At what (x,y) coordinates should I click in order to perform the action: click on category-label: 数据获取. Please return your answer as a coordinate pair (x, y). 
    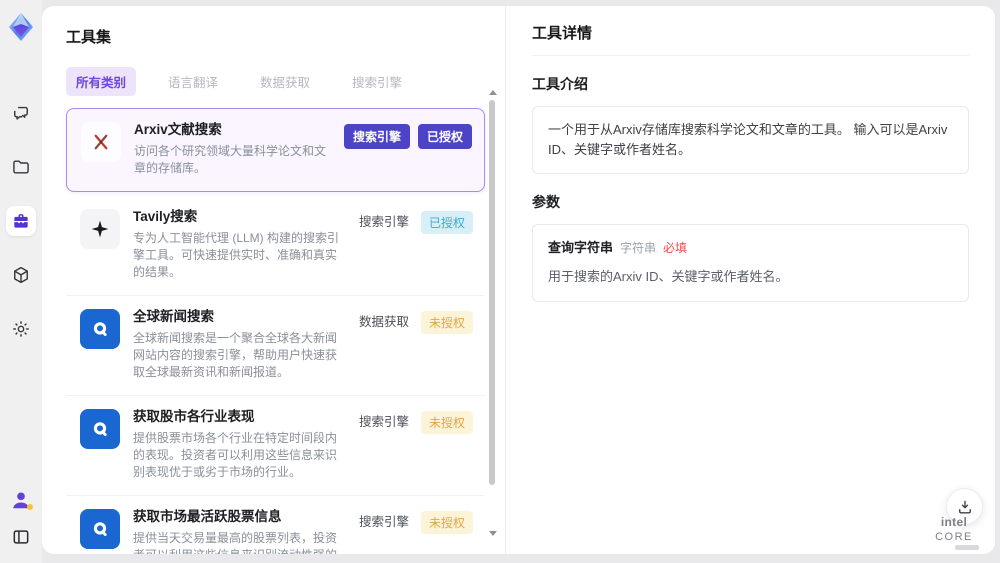
    Looking at the image, I should click on (383, 321).